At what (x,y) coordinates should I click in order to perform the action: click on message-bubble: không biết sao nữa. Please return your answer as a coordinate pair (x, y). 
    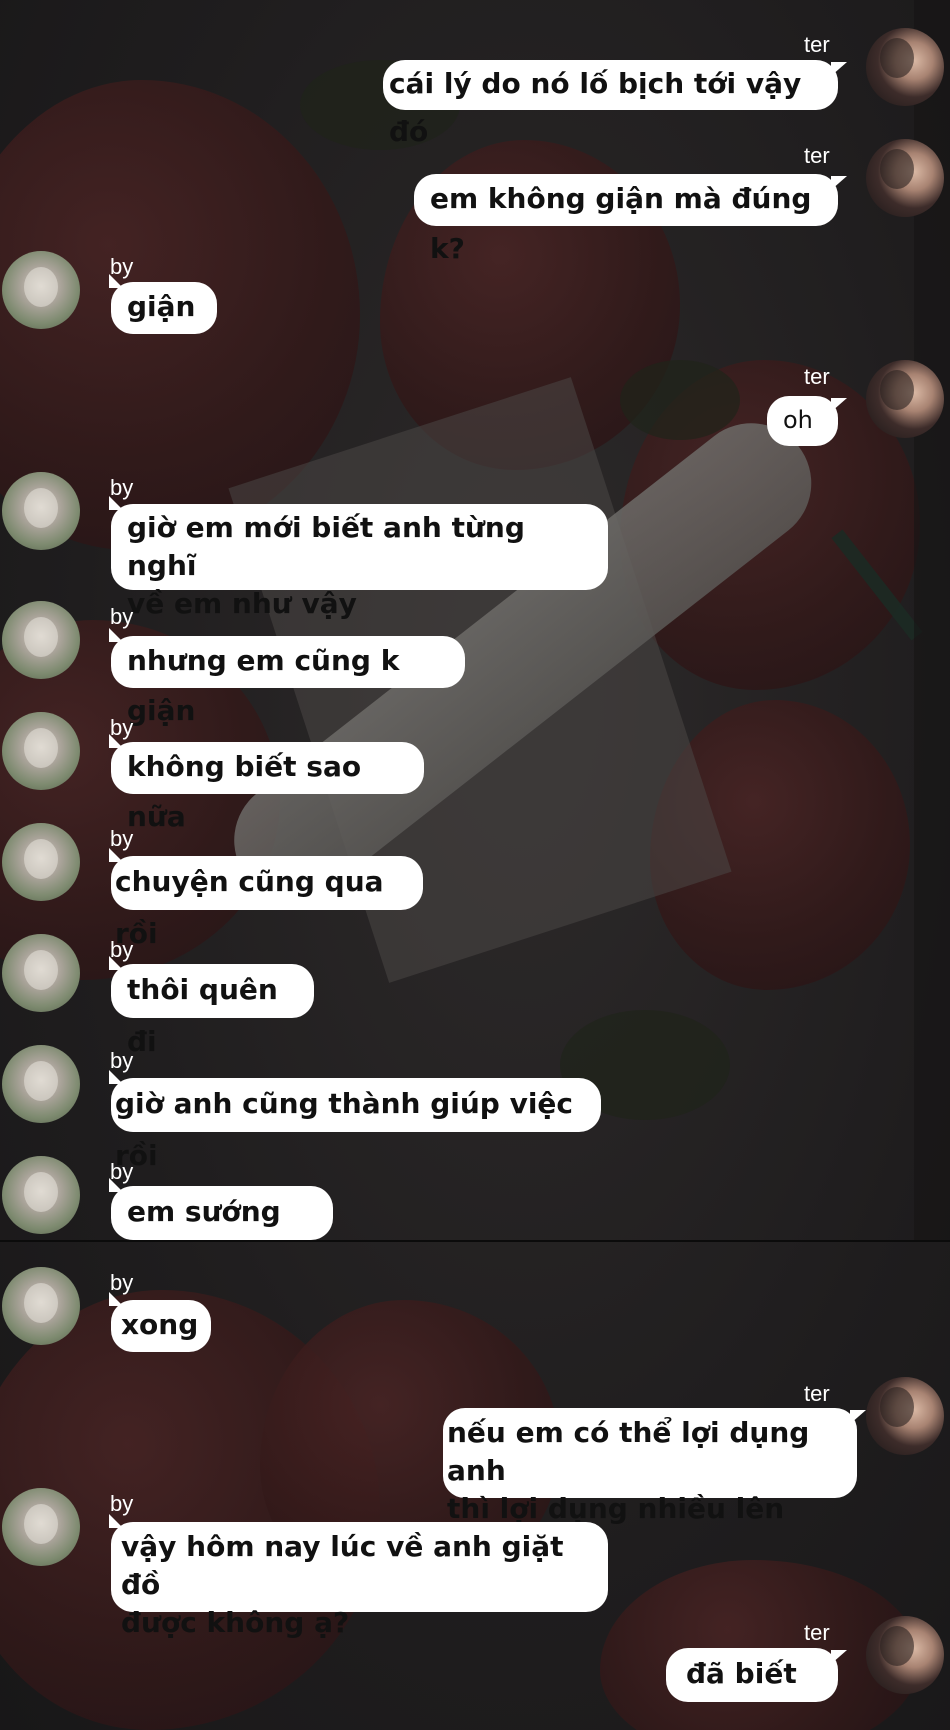
    Looking at the image, I should click on (266, 783).